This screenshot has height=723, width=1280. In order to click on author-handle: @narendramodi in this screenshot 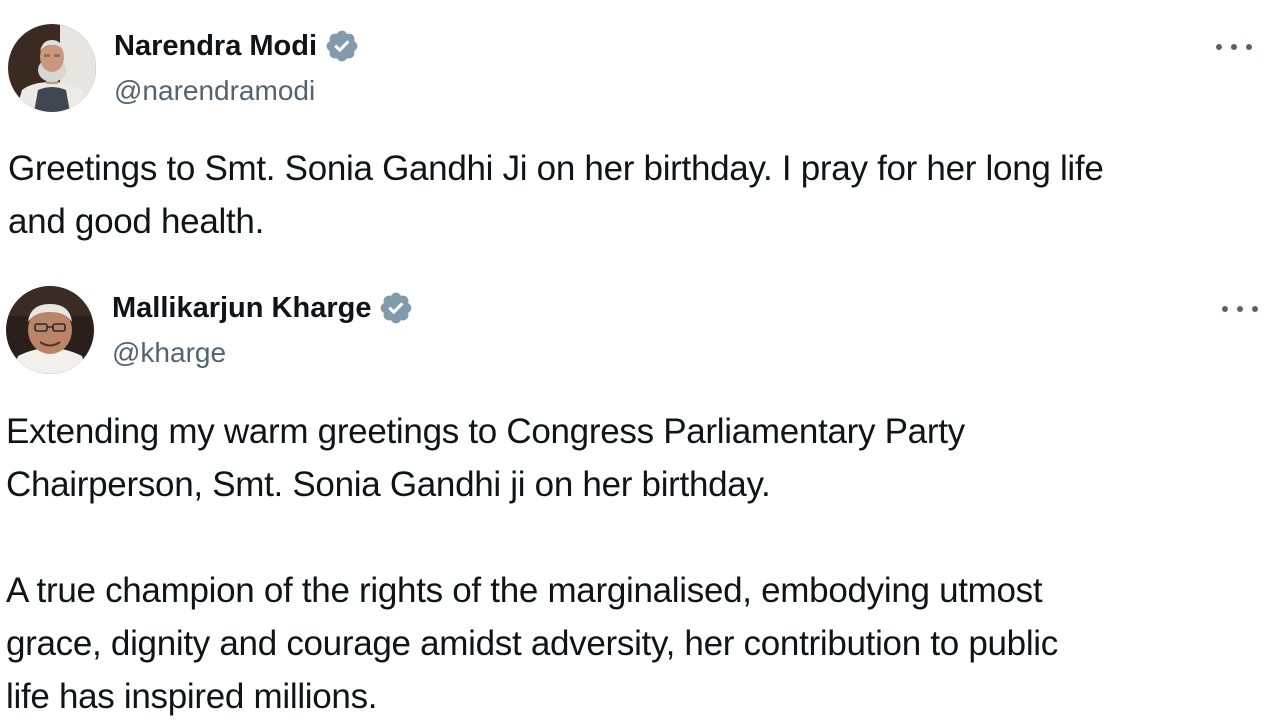, I will do `click(214, 91)`.